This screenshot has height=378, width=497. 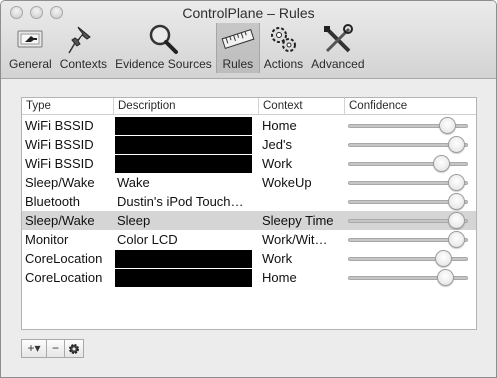 I want to click on table-row: Sleep/Wake Wake WokeUp, so click(x=249, y=182).